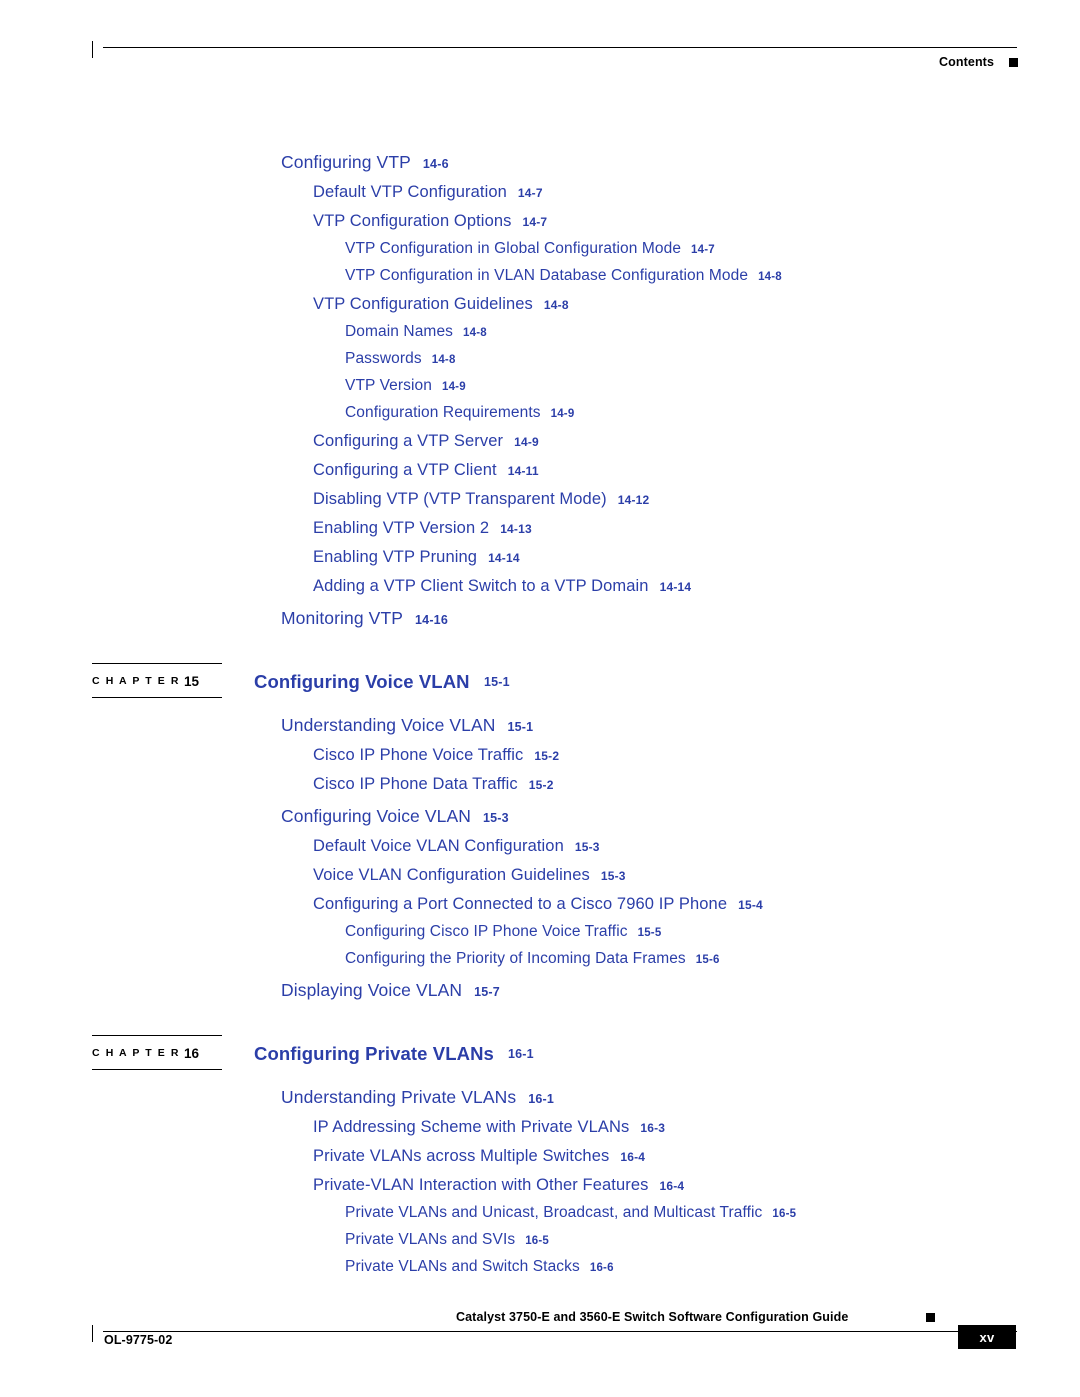 Image resolution: width=1080 pixels, height=1397 pixels. What do you see at coordinates (471, 1127) in the screenshot?
I see `toc-entry-title: IP Addressing Scheme with Private VLANs` at bounding box center [471, 1127].